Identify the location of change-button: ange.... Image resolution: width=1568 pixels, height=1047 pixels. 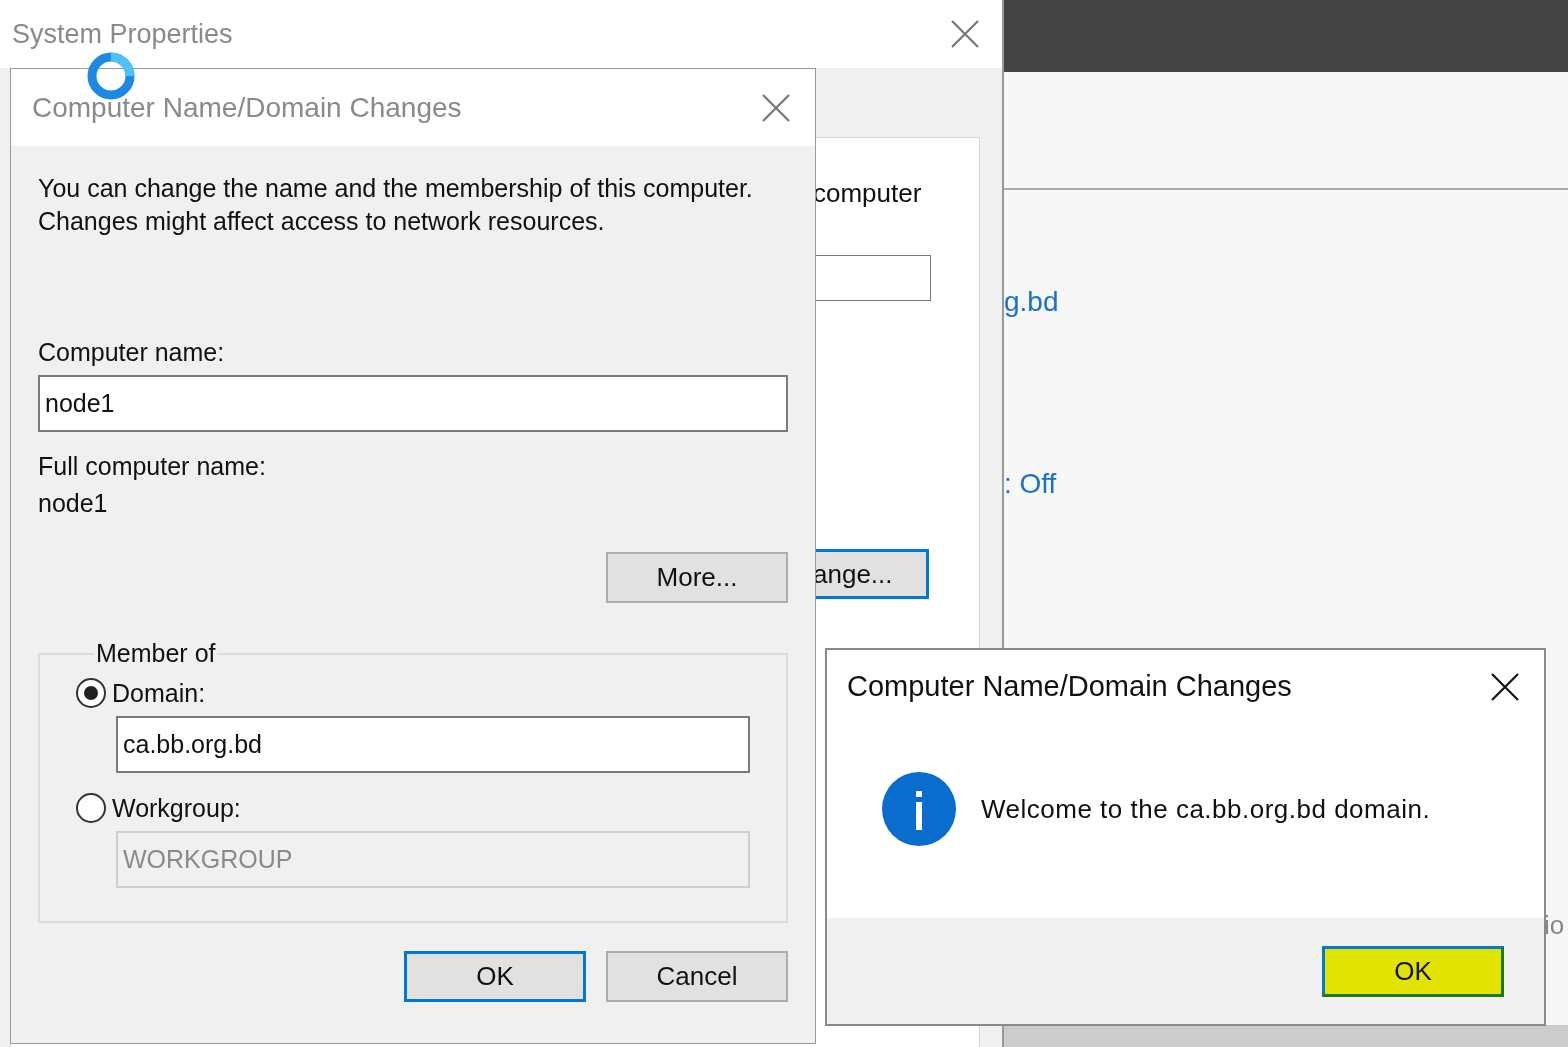
(871, 574).